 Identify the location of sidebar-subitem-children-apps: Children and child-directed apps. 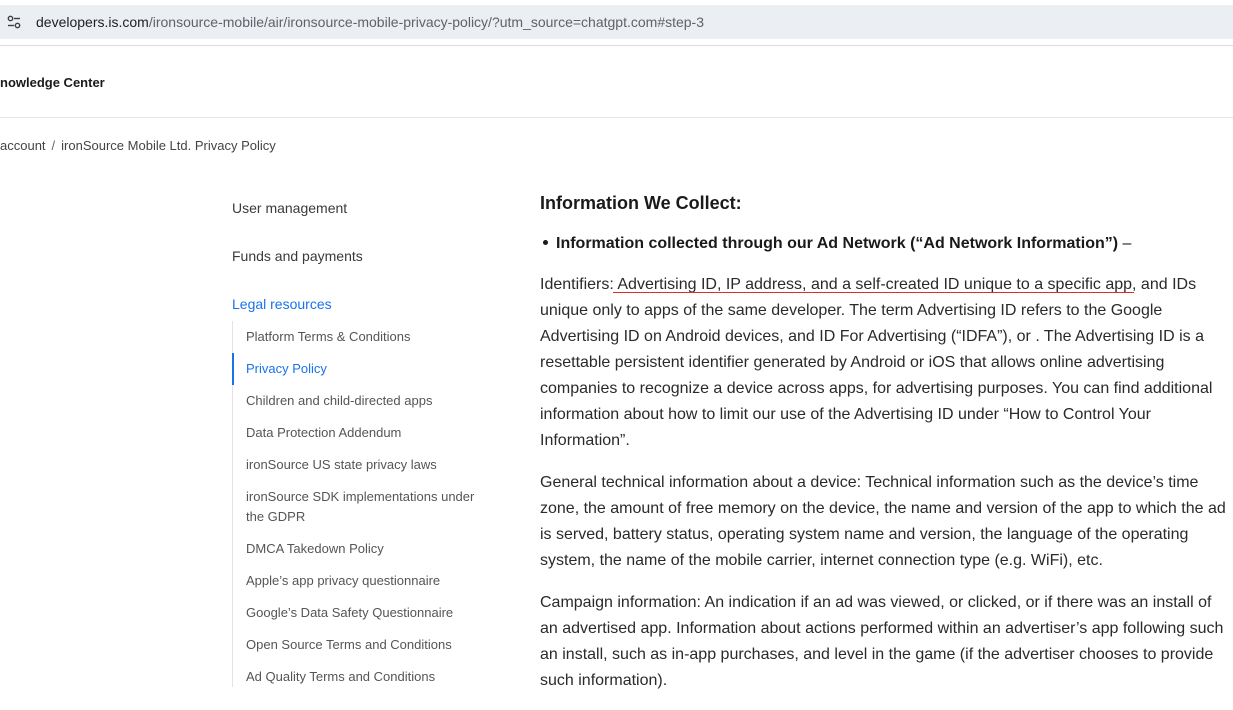
(368, 401).